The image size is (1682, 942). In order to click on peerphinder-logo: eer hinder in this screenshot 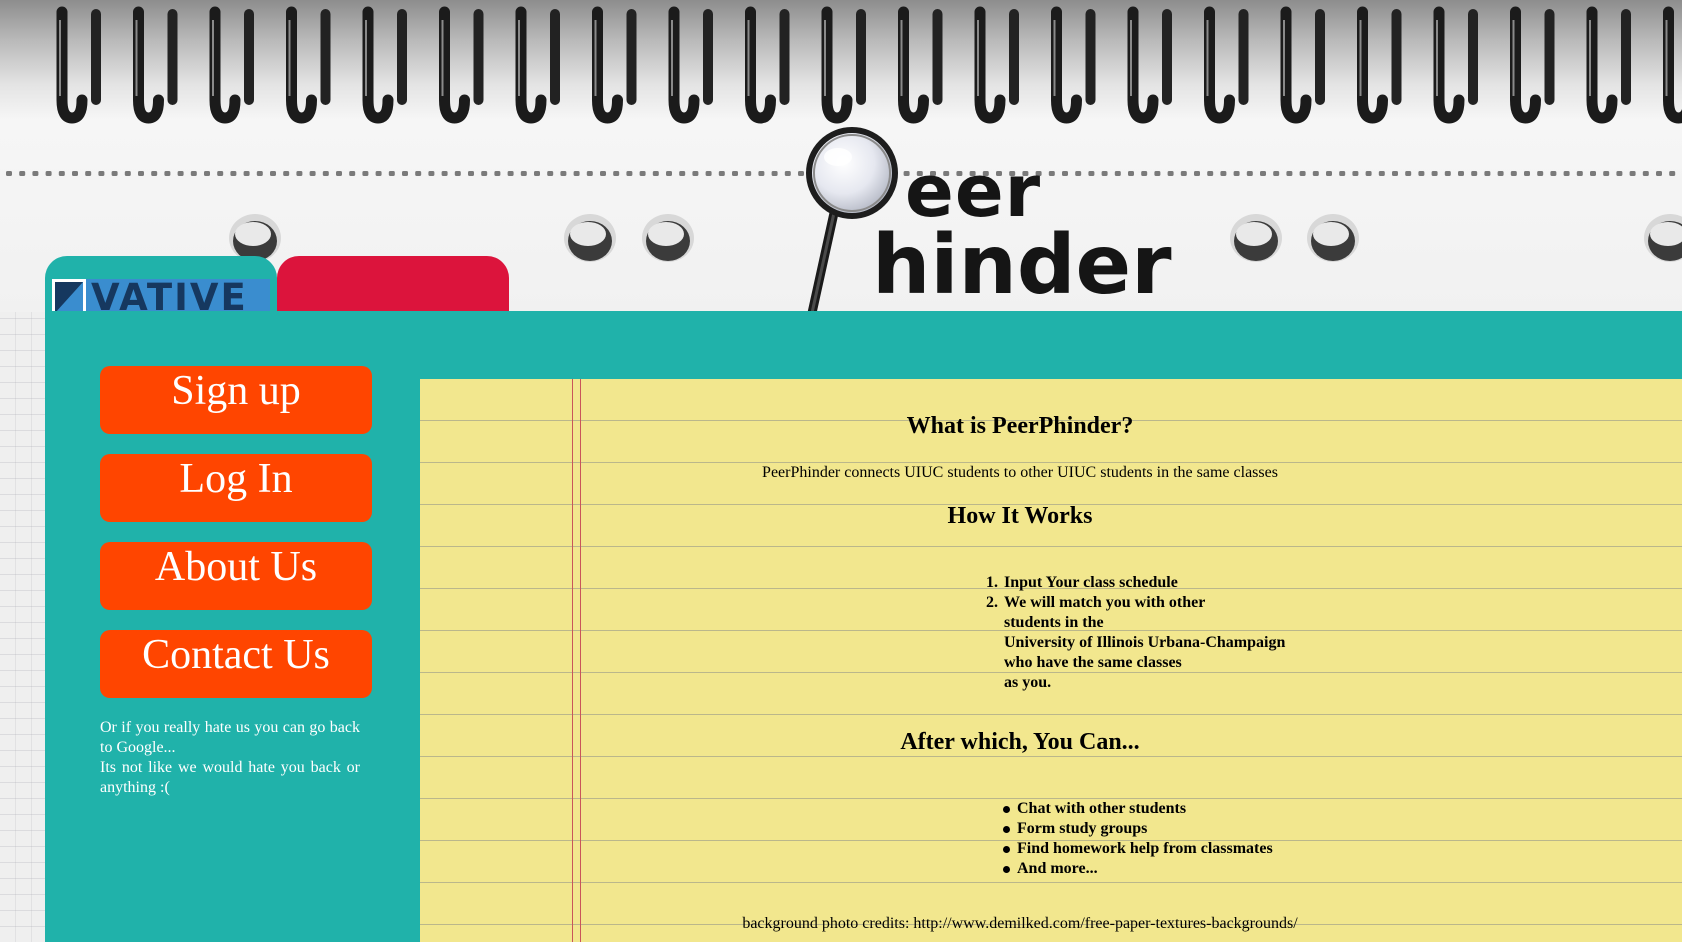, I will do `click(986, 218)`.